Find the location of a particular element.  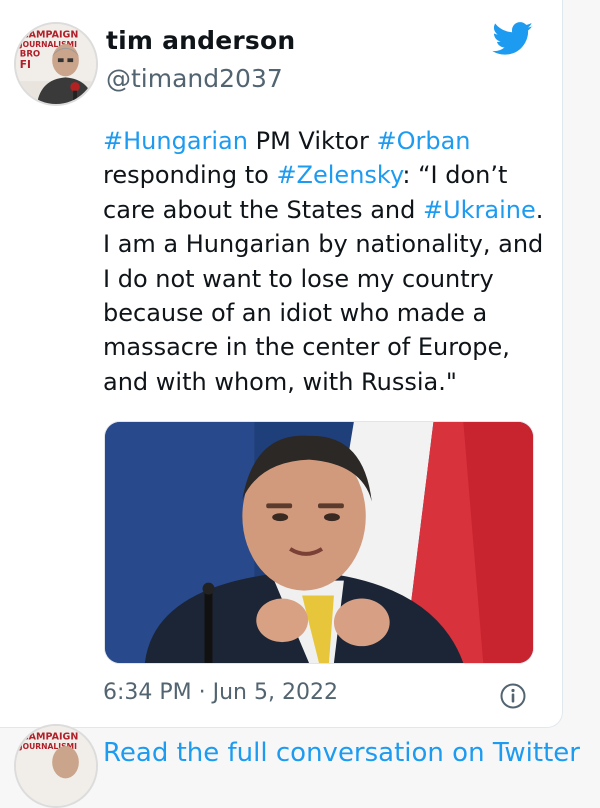

author-avatar: CAMPAIGN JOURNALISMI BRO FI is located at coordinates (56, 64).